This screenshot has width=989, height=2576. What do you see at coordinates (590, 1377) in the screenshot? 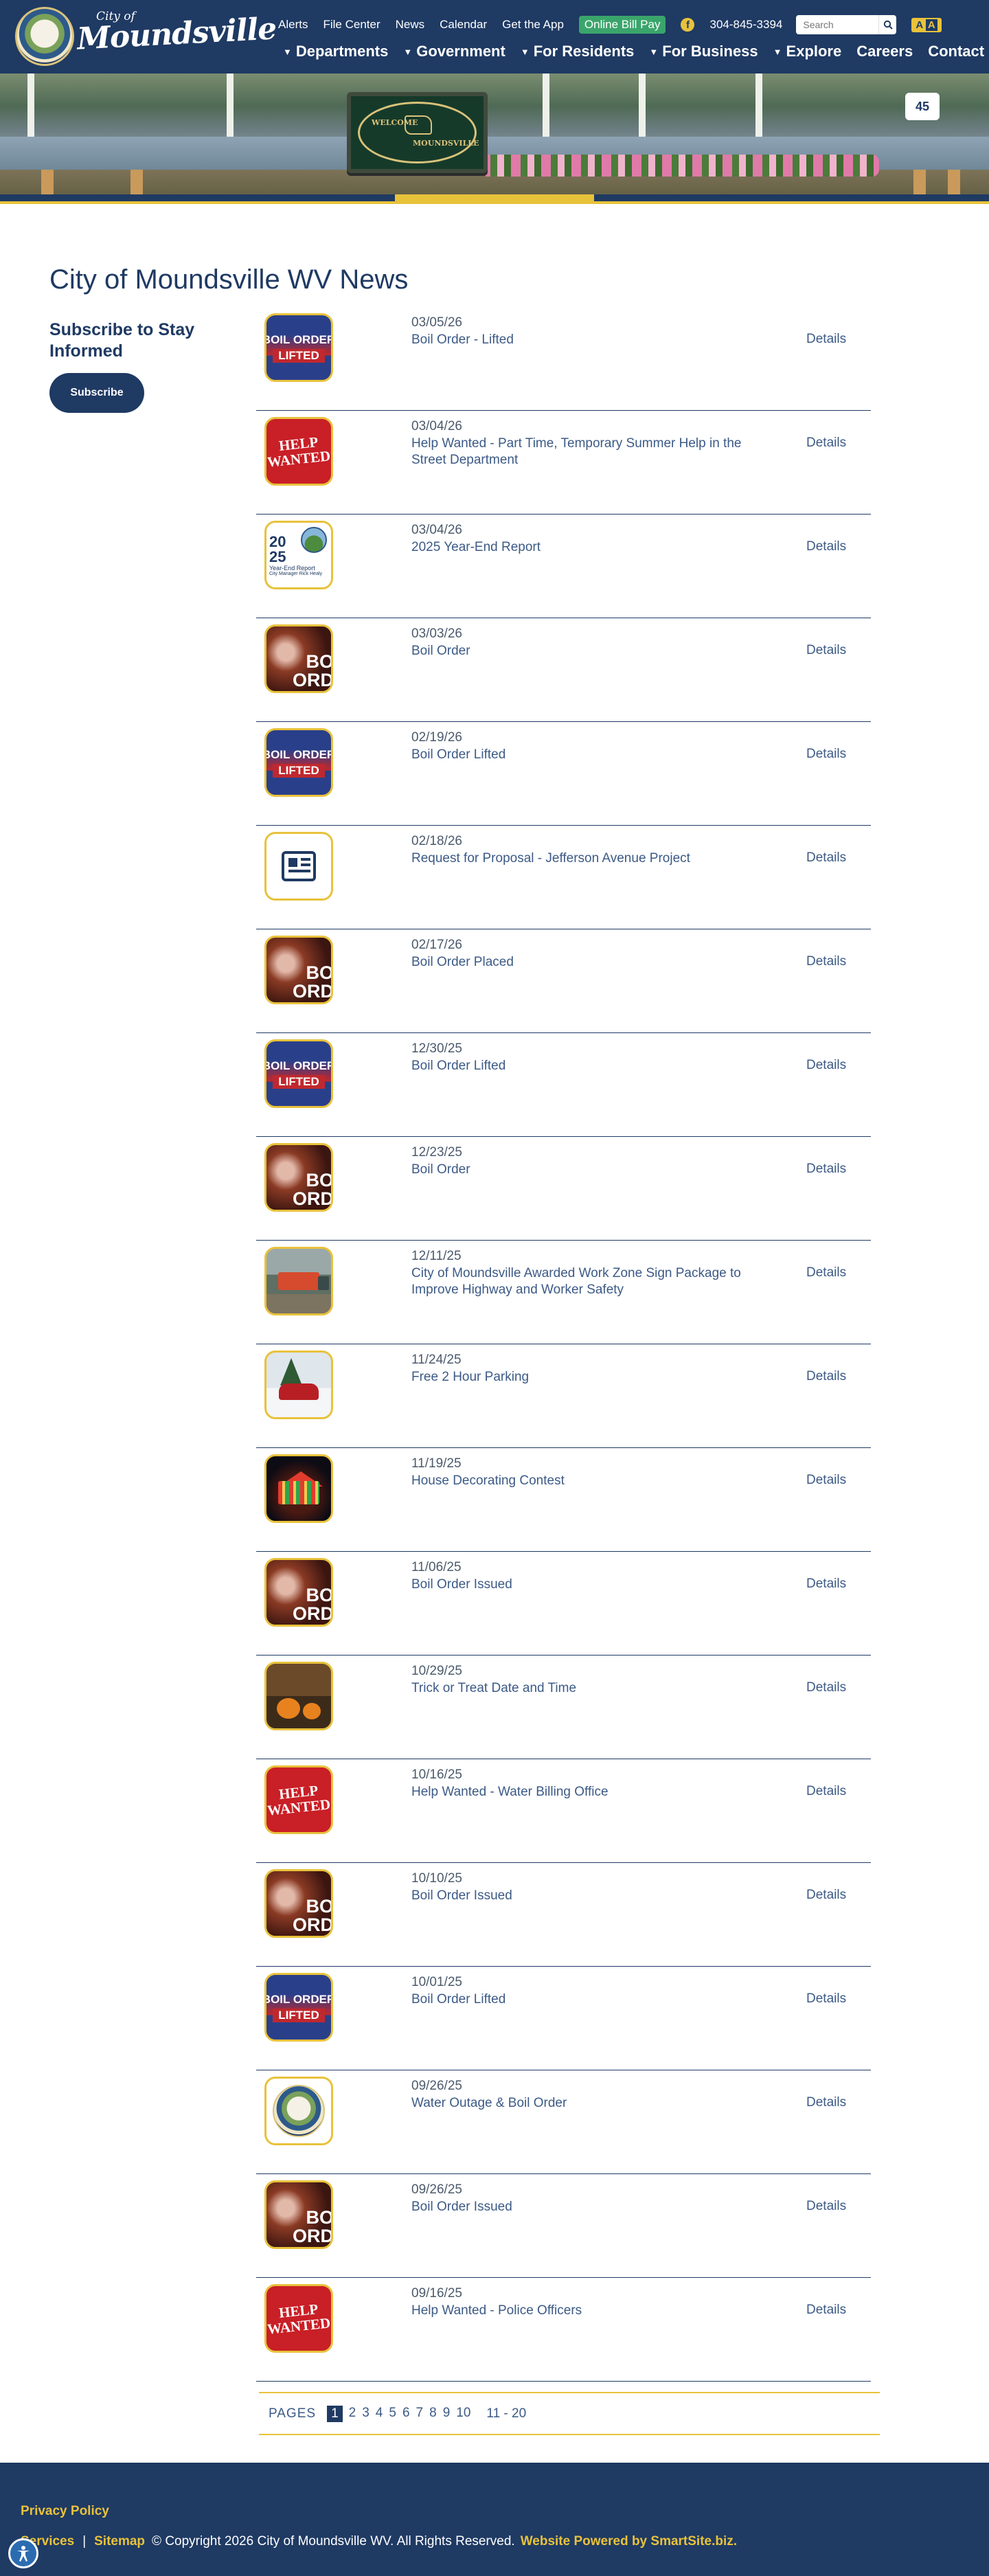
I see `news-title-link: Free 2 Hour Parking` at bounding box center [590, 1377].